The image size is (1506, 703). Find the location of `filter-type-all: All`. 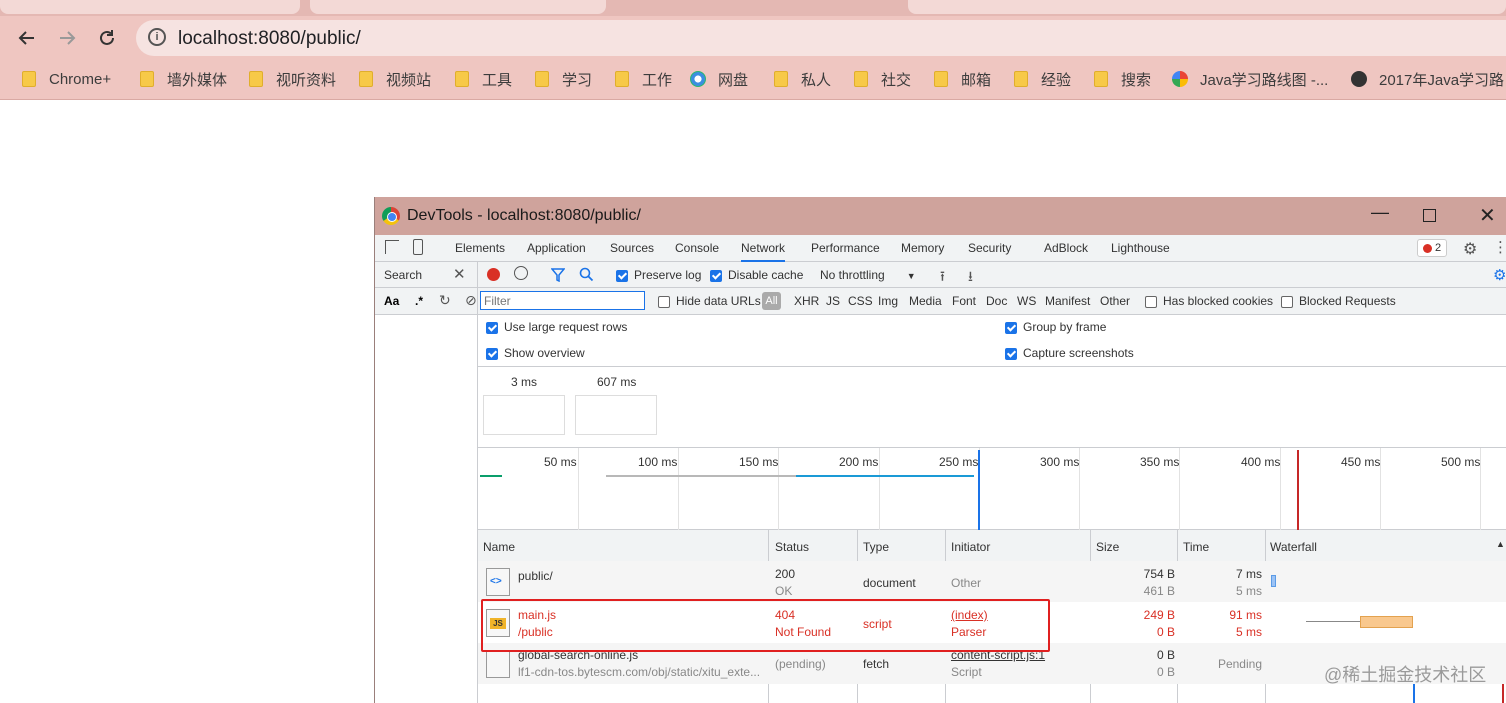

filter-type-all: All is located at coordinates (771, 301).